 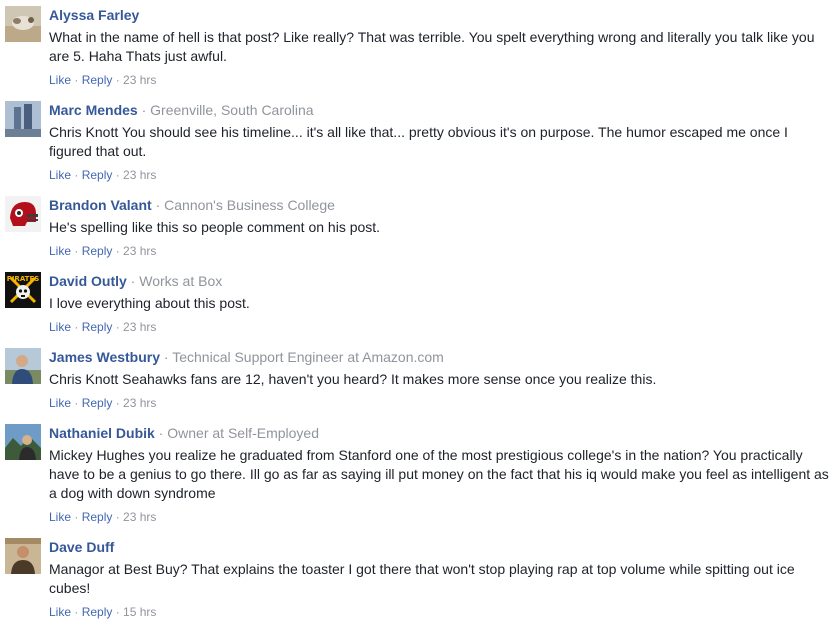 What do you see at coordinates (88, 281) in the screenshot?
I see `comment-author: David Outly` at bounding box center [88, 281].